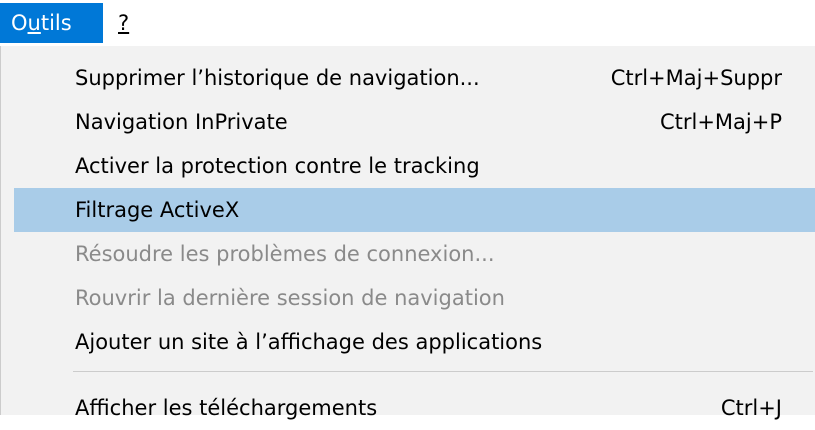  Describe the element at coordinates (124, 23) in the screenshot. I see `menu-help-label: ?` at that location.